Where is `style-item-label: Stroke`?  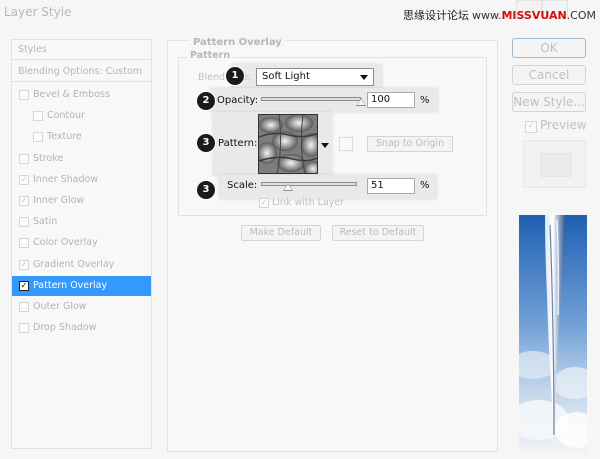 style-item-label: Stroke is located at coordinates (48, 158).